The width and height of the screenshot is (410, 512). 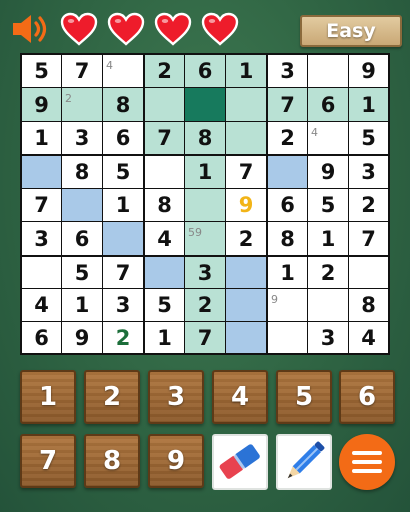 I want to click on number-pad-key: 1, so click(x=48, y=397).